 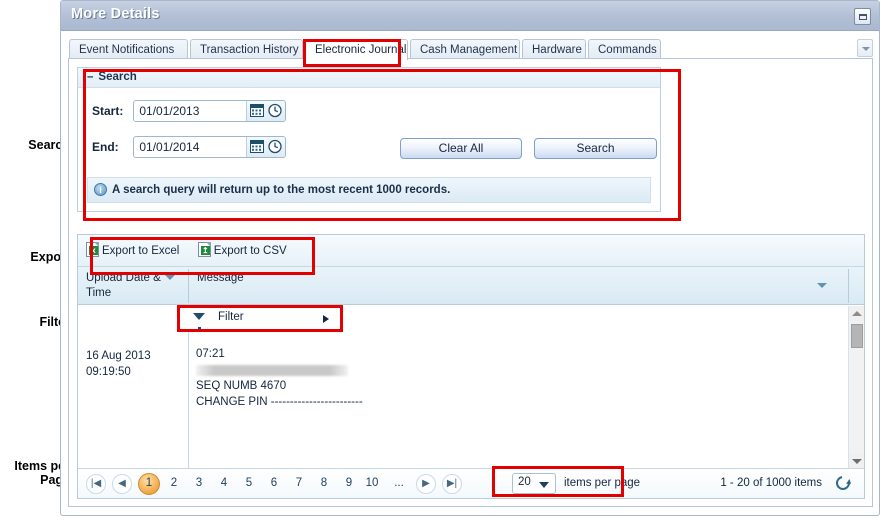 What do you see at coordinates (857, 336) in the screenshot?
I see `scrollbar-thumb` at bounding box center [857, 336].